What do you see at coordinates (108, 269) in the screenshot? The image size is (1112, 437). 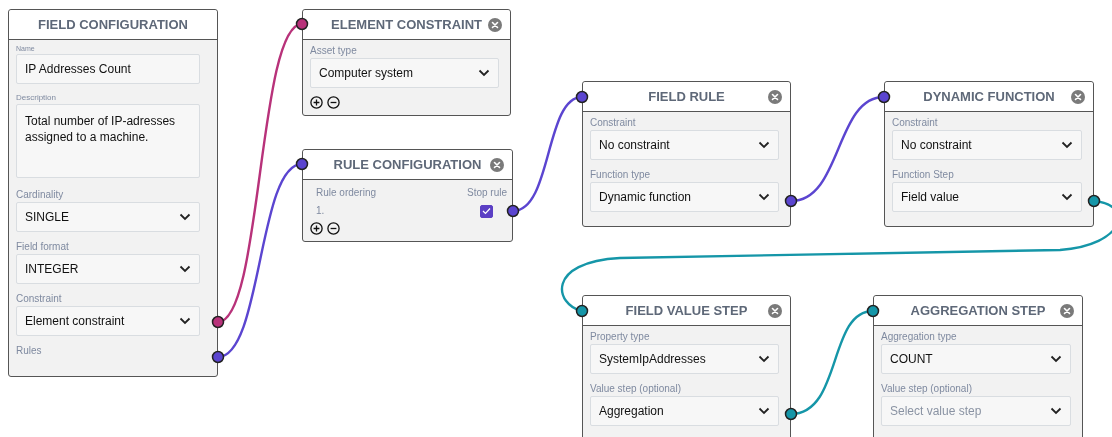 I see `dropdown: INTEGER` at bounding box center [108, 269].